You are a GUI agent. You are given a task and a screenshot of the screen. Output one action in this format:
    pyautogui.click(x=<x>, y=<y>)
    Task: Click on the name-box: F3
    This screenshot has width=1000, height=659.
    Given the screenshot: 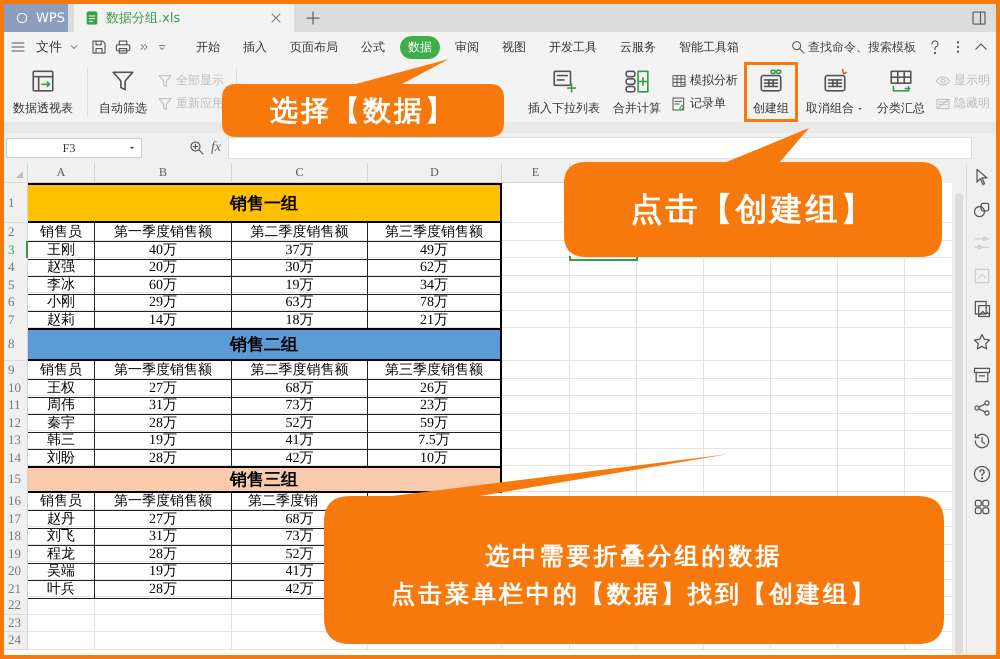 What is the action you would take?
    pyautogui.click(x=74, y=148)
    